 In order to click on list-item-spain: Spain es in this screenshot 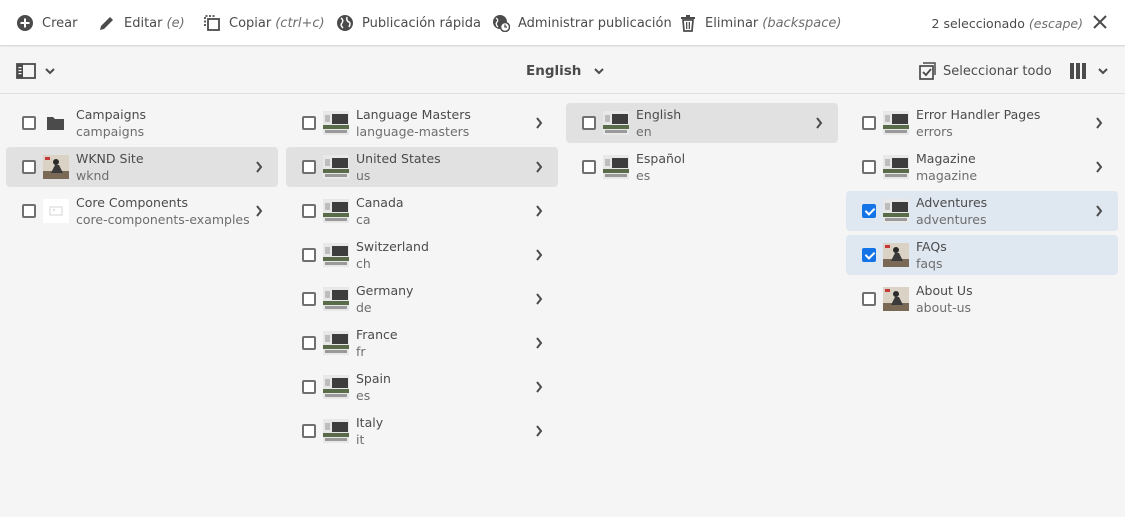, I will do `click(422, 387)`.